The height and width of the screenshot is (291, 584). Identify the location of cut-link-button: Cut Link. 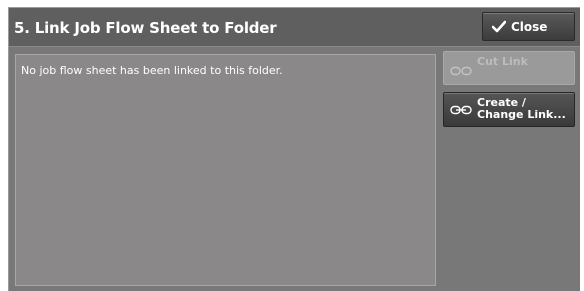
(509, 68).